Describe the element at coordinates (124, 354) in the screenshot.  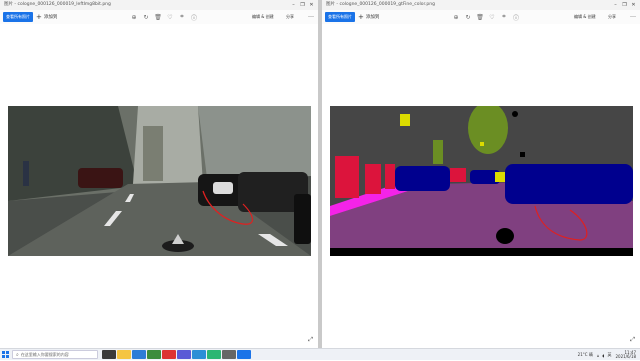
I see `file-explorer-icon` at that location.